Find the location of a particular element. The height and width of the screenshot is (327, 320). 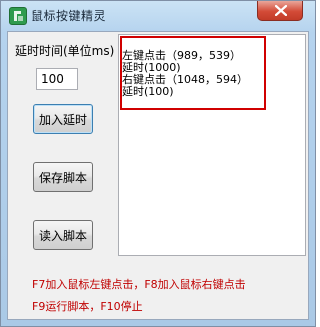

close-icon is located at coordinates (281, 10).